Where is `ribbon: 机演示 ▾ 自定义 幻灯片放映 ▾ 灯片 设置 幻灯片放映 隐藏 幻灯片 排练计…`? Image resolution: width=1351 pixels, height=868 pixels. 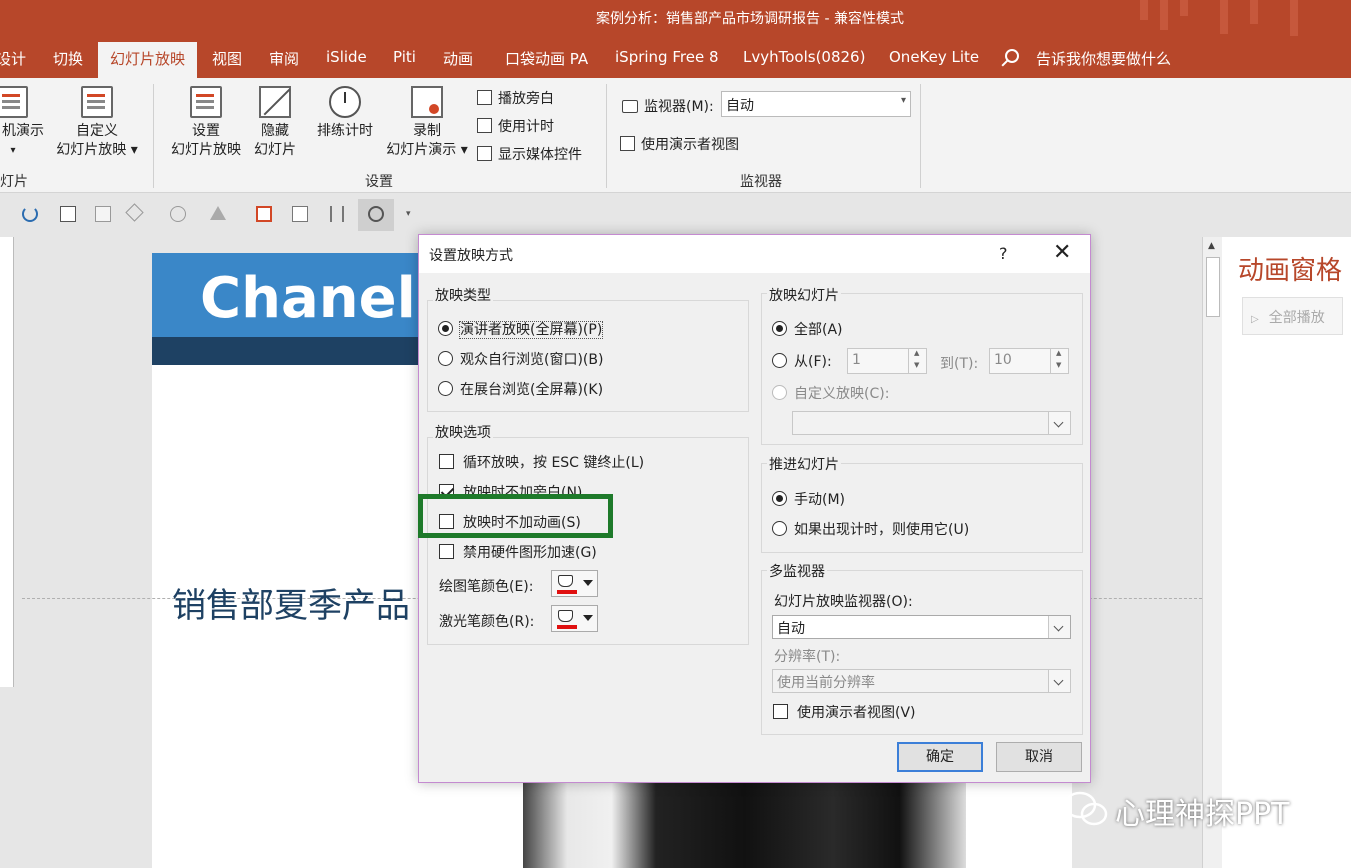 ribbon: 机演示 ▾ 自定义 幻灯片放映 ▾ 灯片 设置 幻灯片放映 隐藏 幻灯片 排练计… is located at coordinates (675, 135).